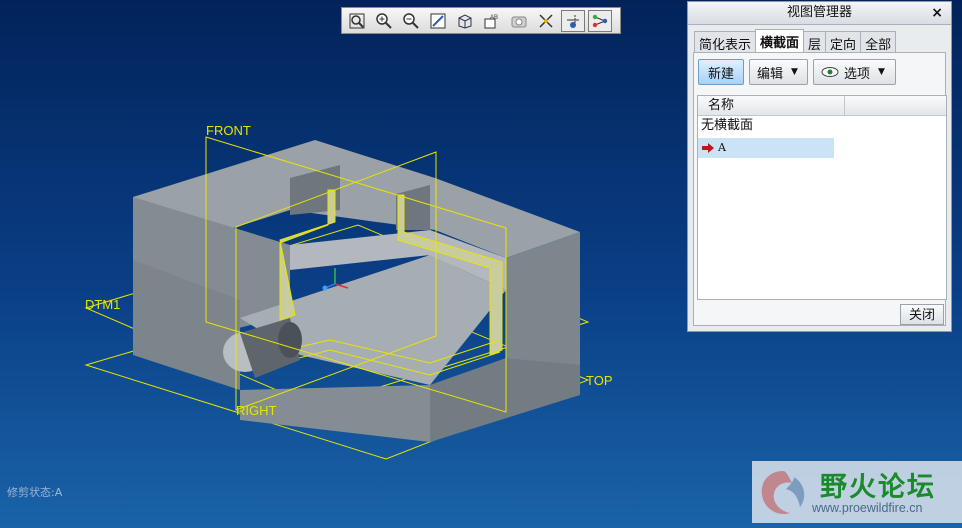 The height and width of the screenshot is (528, 962). What do you see at coordinates (35, 492) in the screenshot?
I see `status-text: 修剪状态:A` at bounding box center [35, 492].